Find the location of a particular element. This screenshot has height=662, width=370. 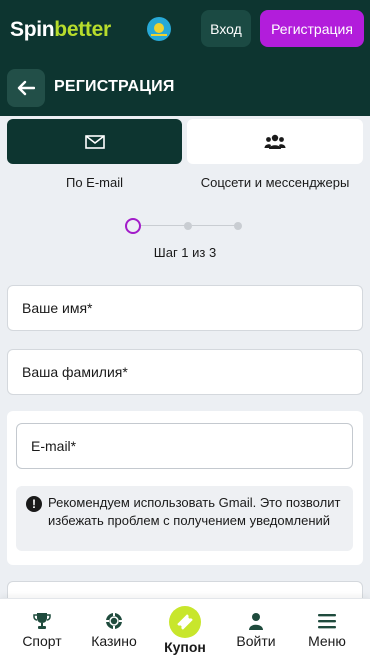

login-button: Вход is located at coordinates (226, 28).